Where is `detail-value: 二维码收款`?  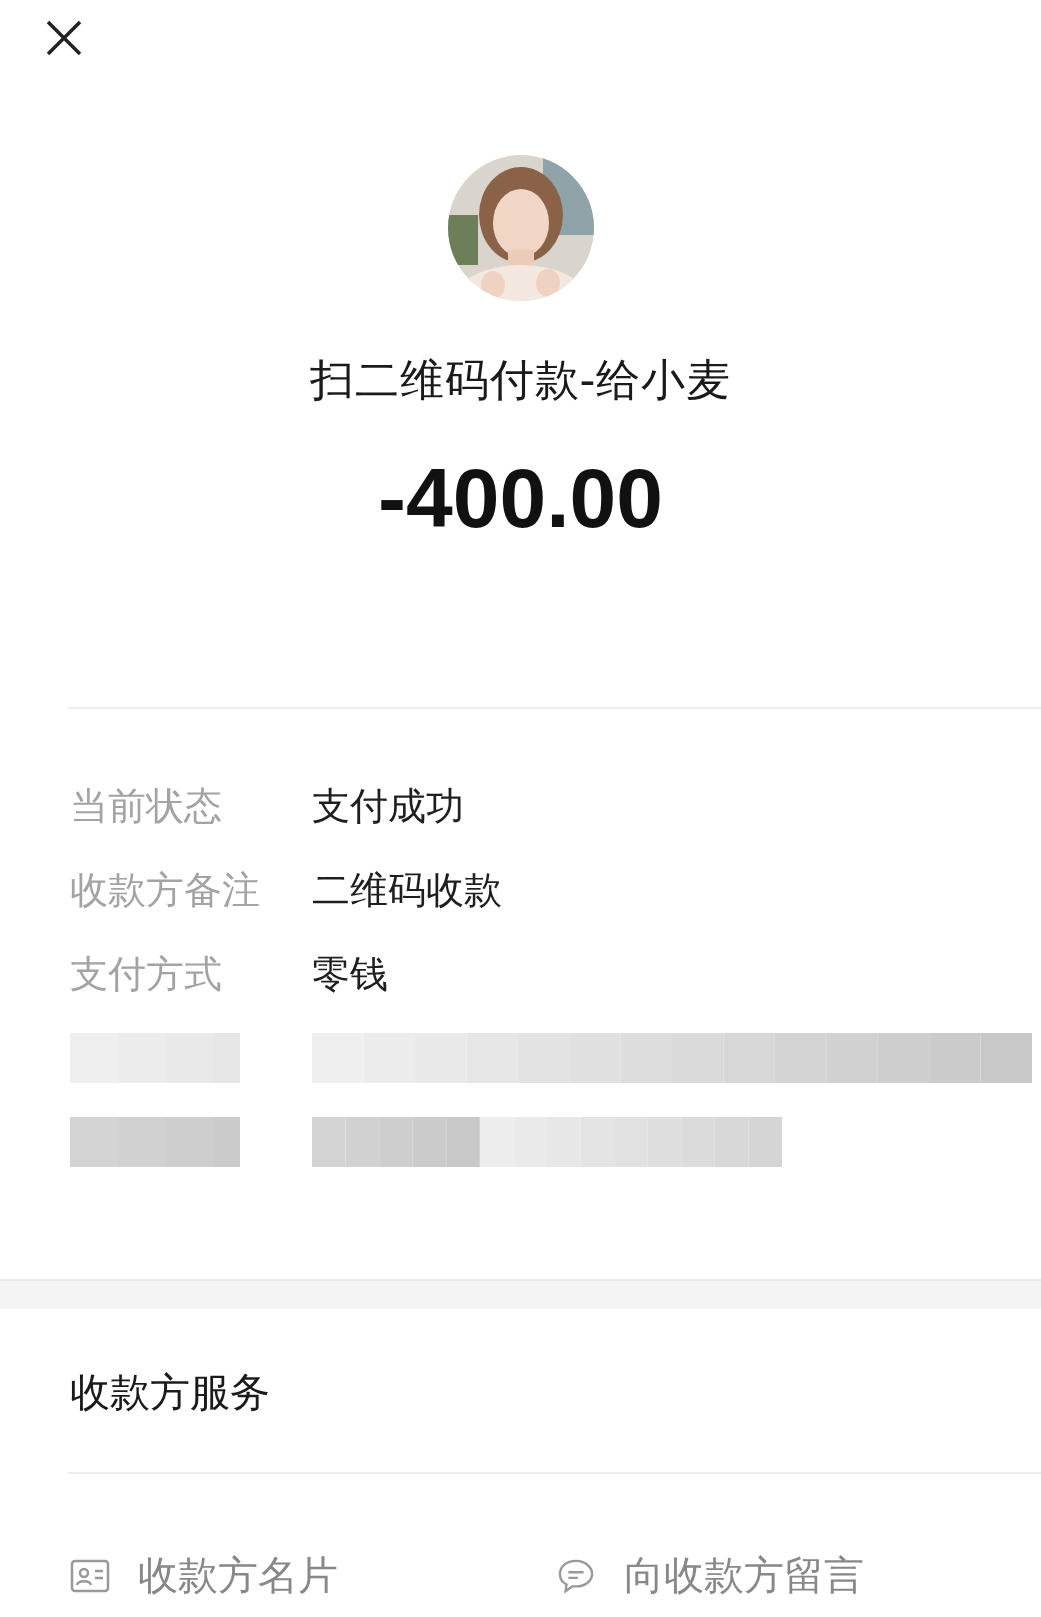 detail-value: 二维码收款 is located at coordinates (407, 890).